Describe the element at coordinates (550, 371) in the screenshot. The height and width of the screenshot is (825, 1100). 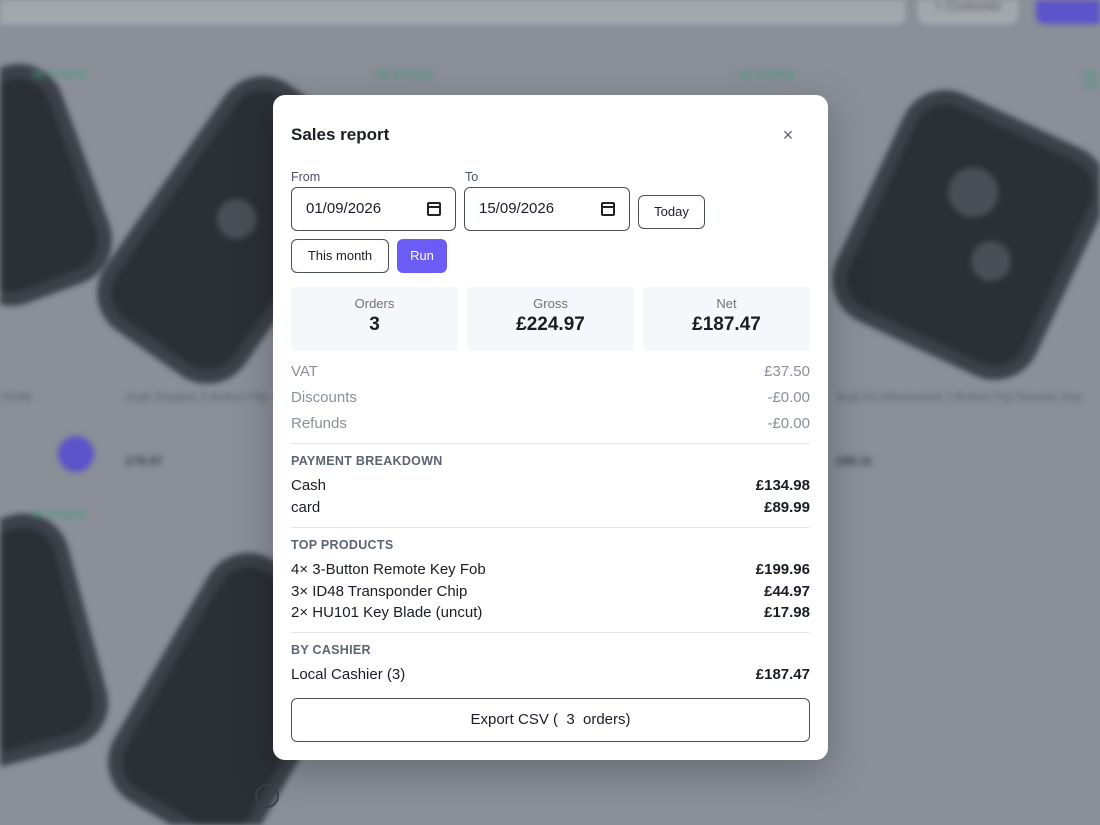
I see `vat-row: VAT £37.50` at that location.